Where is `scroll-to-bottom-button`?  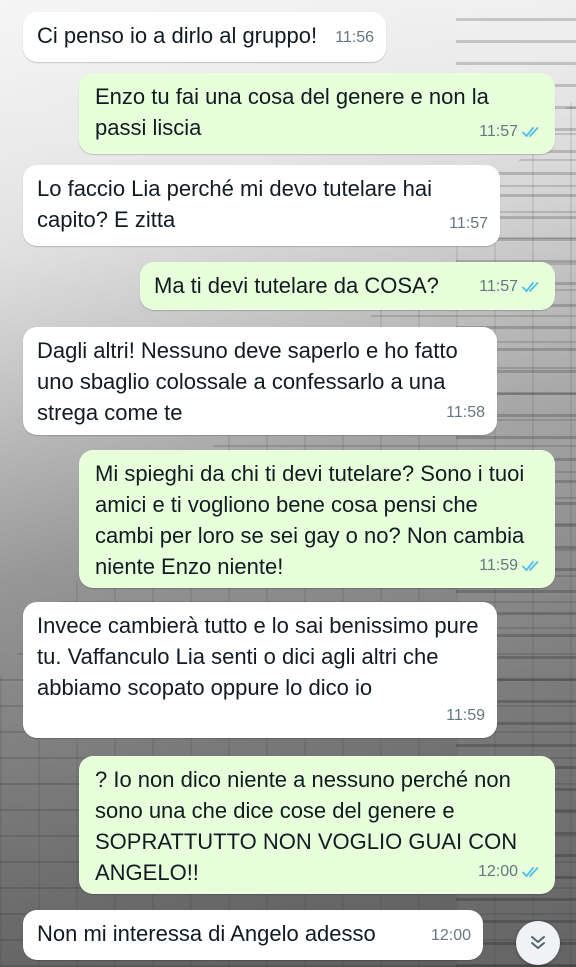
scroll-to-bottom-button is located at coordinates (538, 943).